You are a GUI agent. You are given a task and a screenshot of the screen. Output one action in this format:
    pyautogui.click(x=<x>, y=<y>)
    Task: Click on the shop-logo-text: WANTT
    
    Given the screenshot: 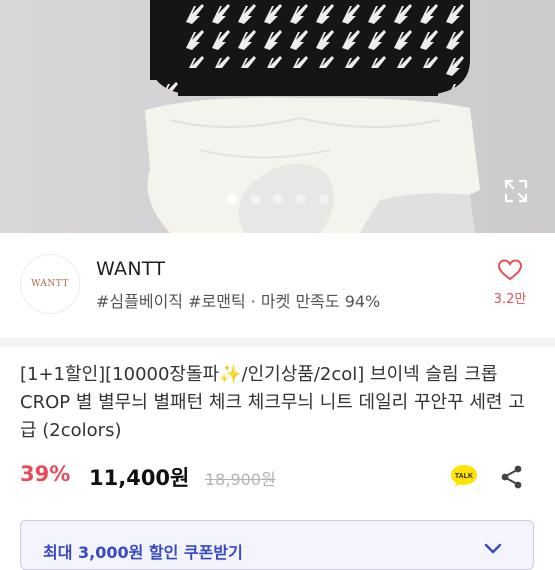 What is the action you would take?
    pyautogui.click(x=50, y=284)
    